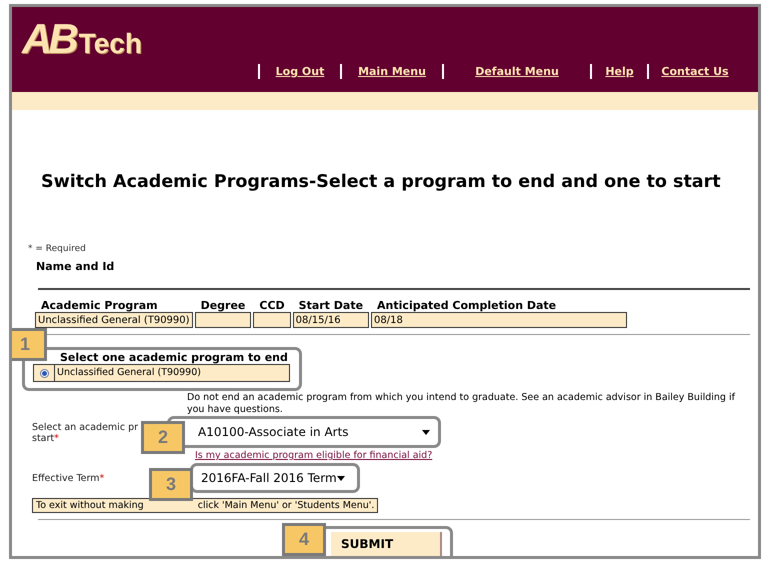 The width and height of the screenshot is (768, 562). Describe the element at coordinates (391, 71) in the screenshot. I see `nav-link: Main Menu` at that location.